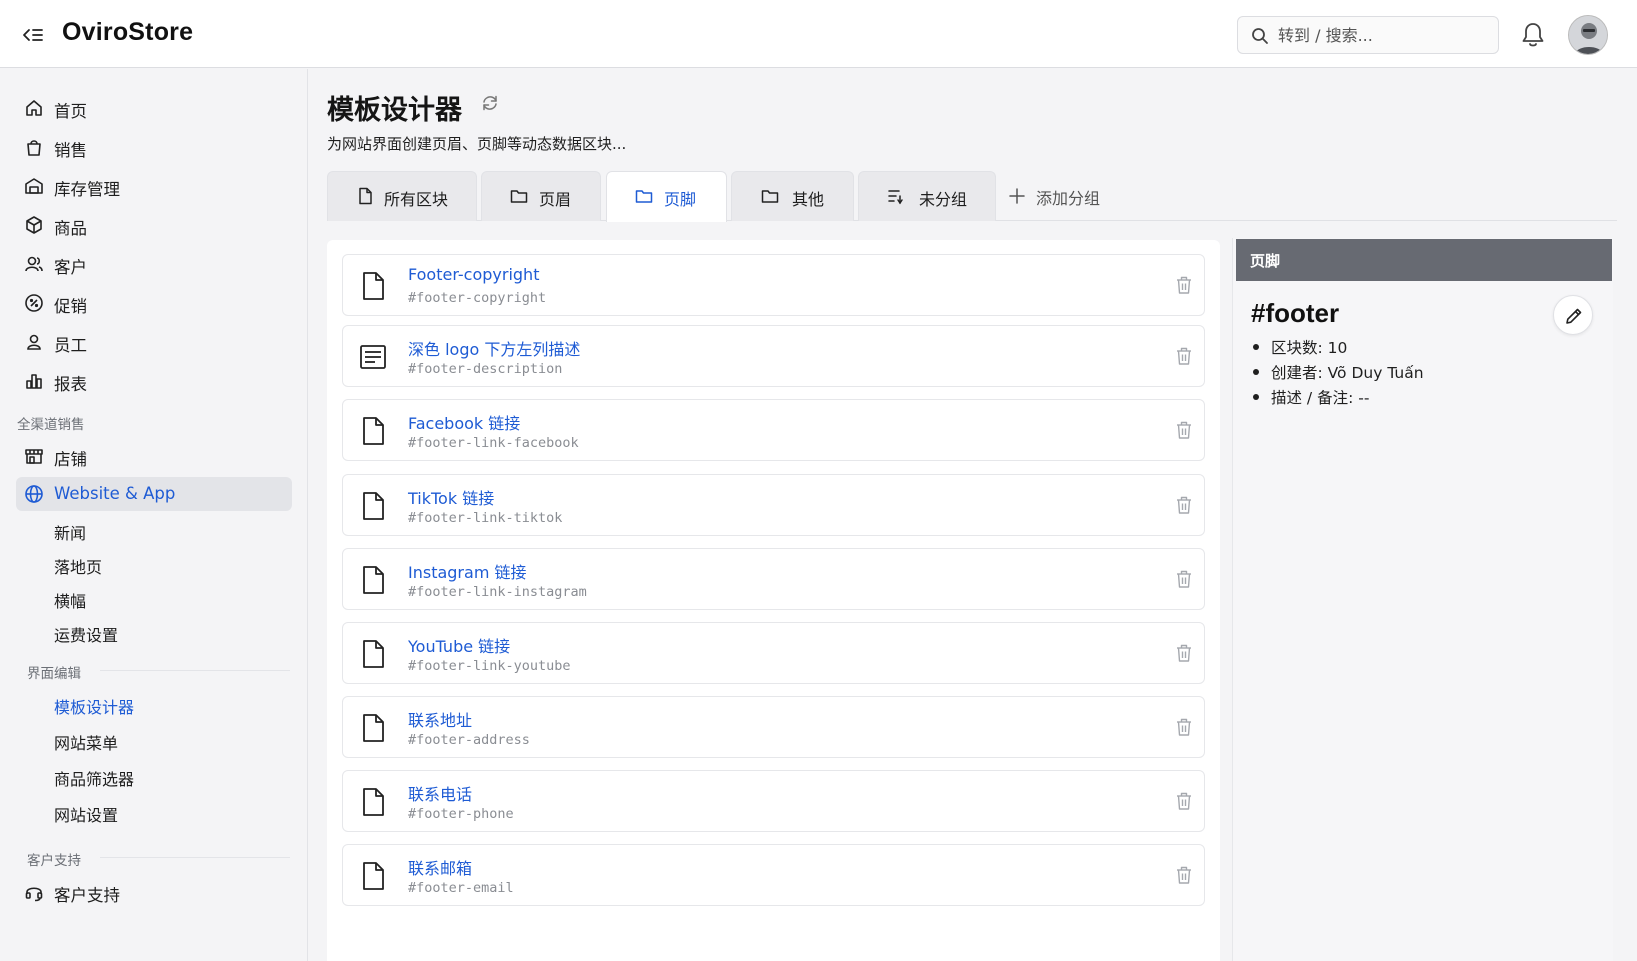 The height and width of the screenshot is (961, 1637). What do you see at coordinates (773, 505) in the screenshot?
I see `list-item: TikTok 链接 #footer-link-tiktok` at bounding box center [773, 505].